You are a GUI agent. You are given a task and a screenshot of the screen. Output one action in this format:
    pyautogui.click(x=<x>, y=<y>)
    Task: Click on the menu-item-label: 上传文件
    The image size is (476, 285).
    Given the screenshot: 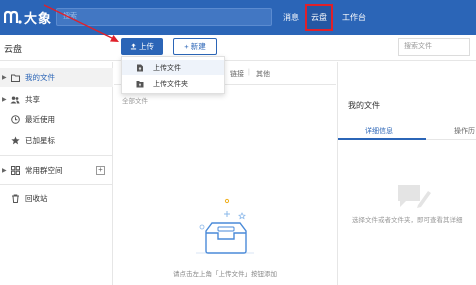 What is the action you would take?
    pyautogui.click(x=167, y=68)
    